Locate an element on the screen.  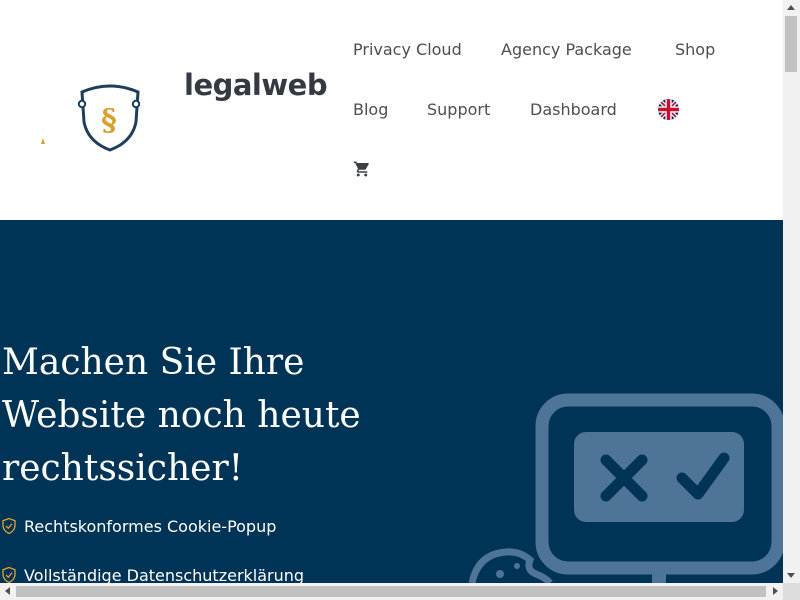
cookie-icon is located at coordinates (510, 565).